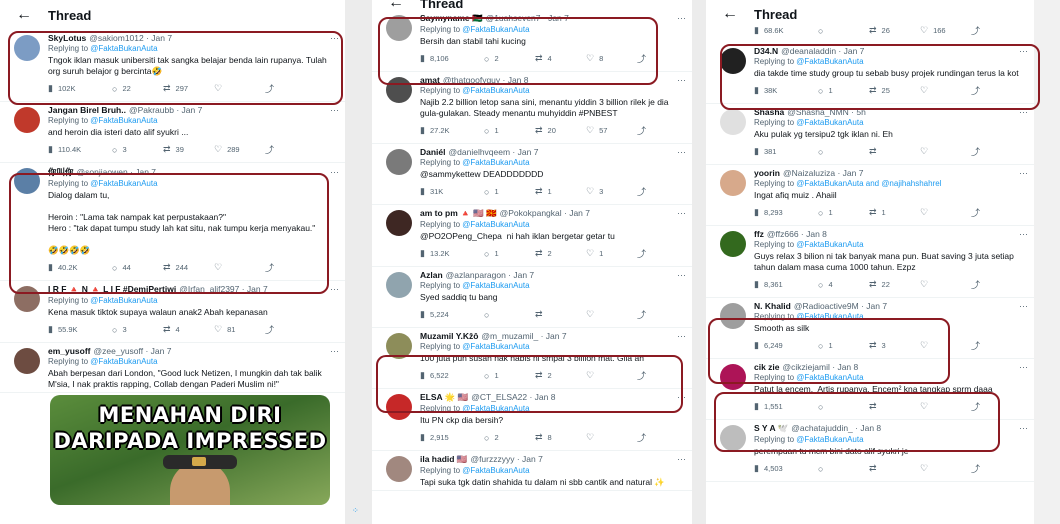 Image resolution: width=1060 pixels, height=524 pixels. Describe the element at coordinates (190, 450) in the screenshot. I see `meme-image: MENAHAN DIRI DARIPADA IMPRESSED` at that location.